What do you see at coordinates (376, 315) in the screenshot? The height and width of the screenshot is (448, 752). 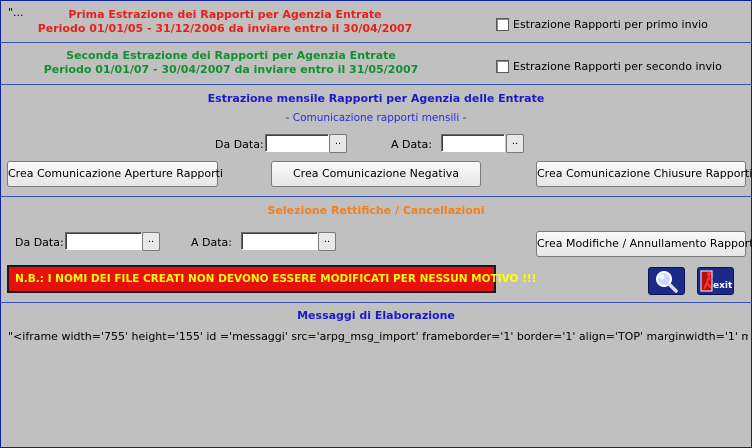 I see `messages-title: Messaggi di Elaborazione` at bounding box center [376, 315].